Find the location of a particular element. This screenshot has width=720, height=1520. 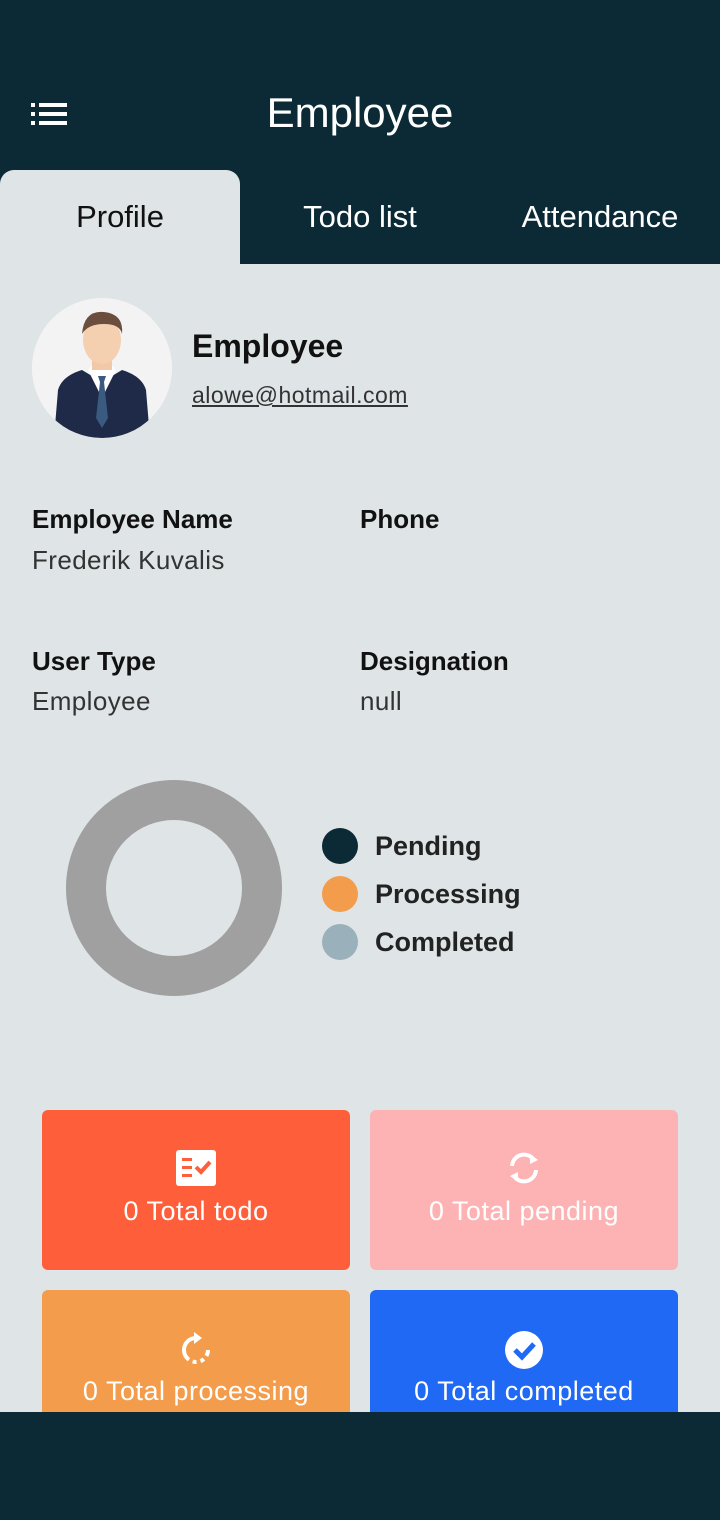

task-status-donut-chart is located at coordinates (174, 888).